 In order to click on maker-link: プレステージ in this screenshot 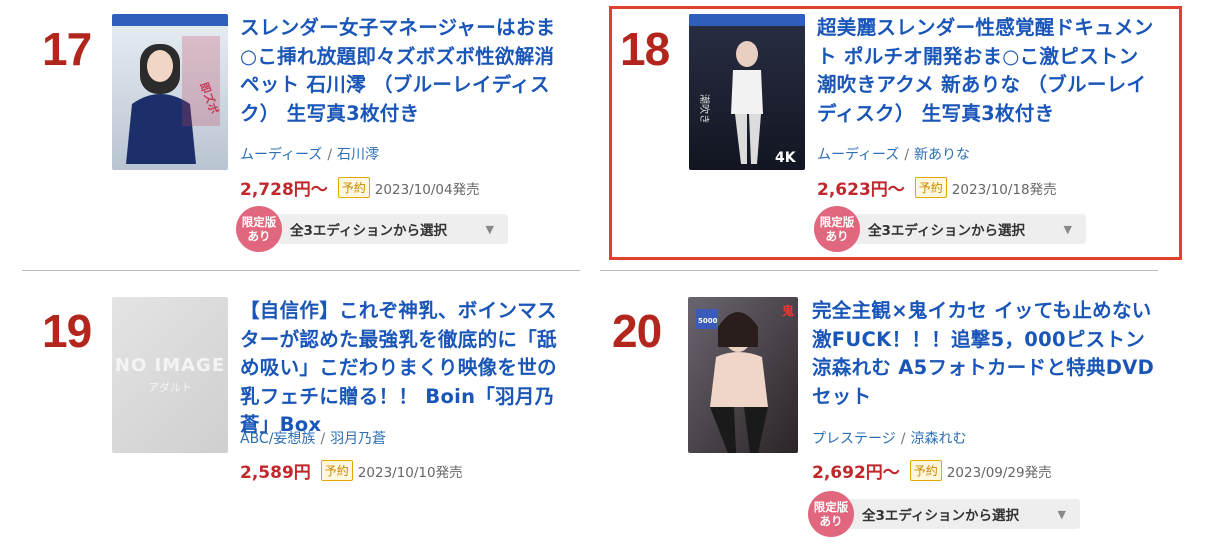, I will do `click(854, 439)`.